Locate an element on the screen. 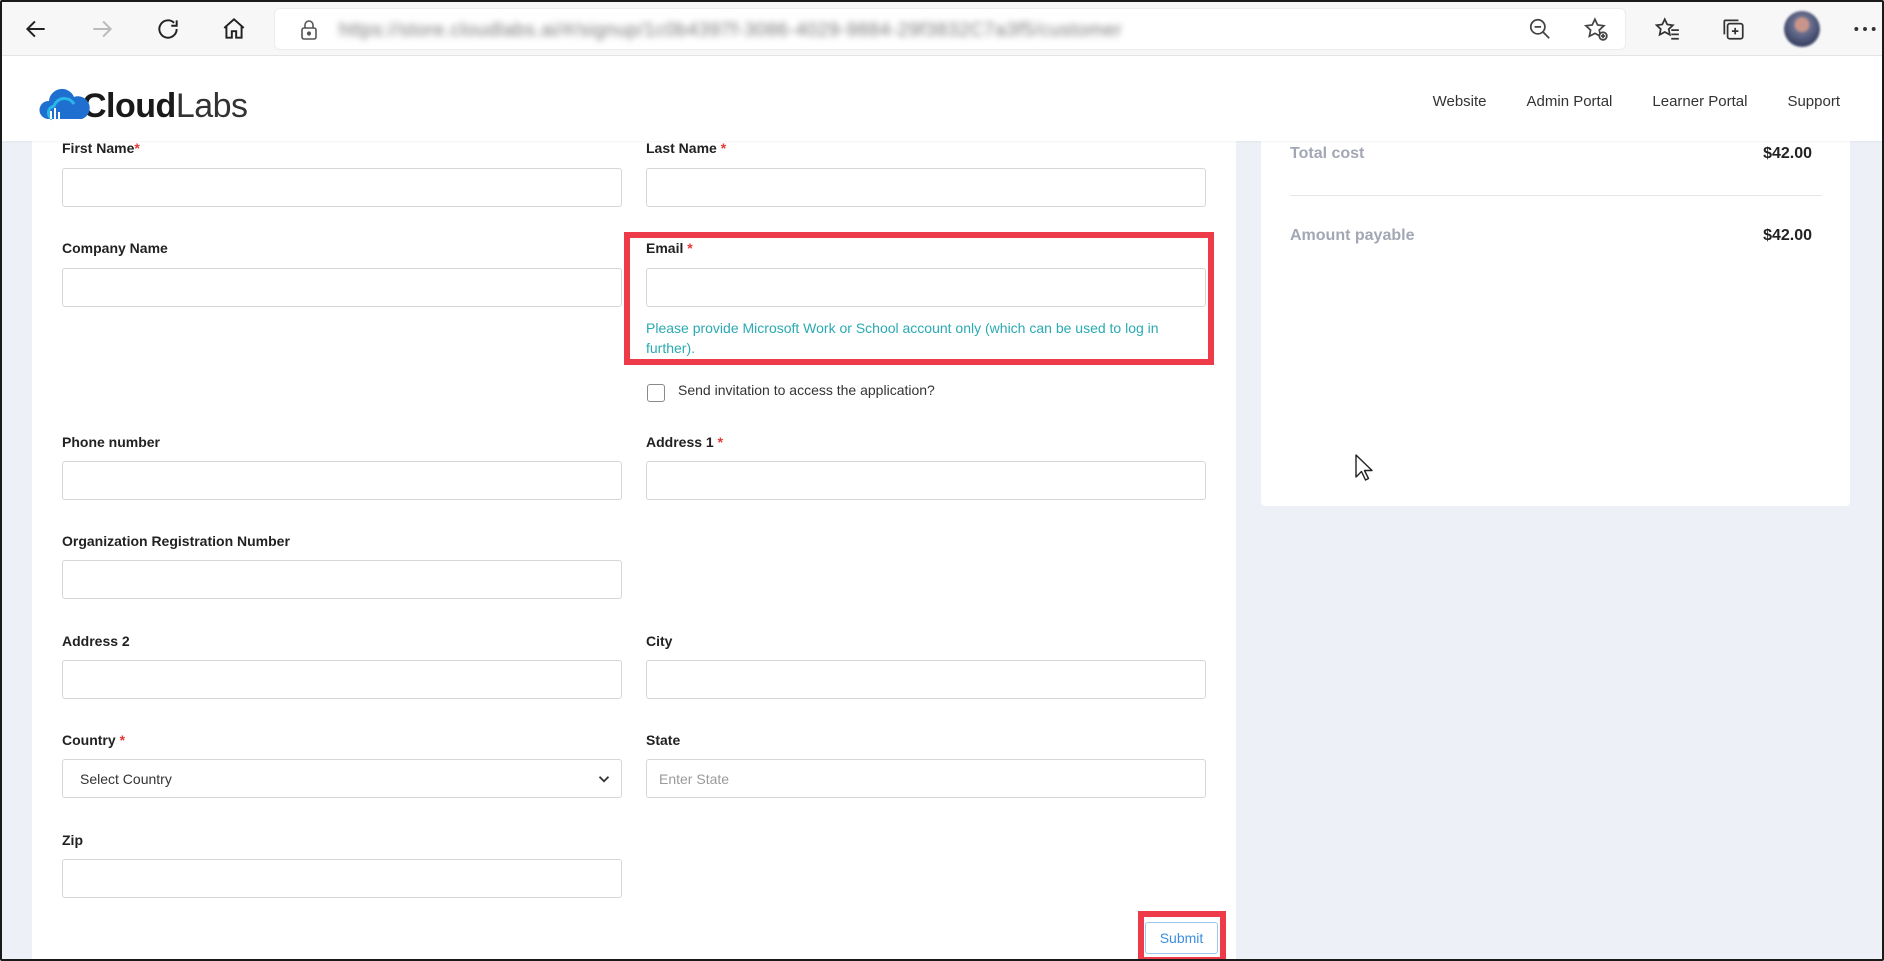  company-name-label: Company Name is located at coordinates (115, 248).